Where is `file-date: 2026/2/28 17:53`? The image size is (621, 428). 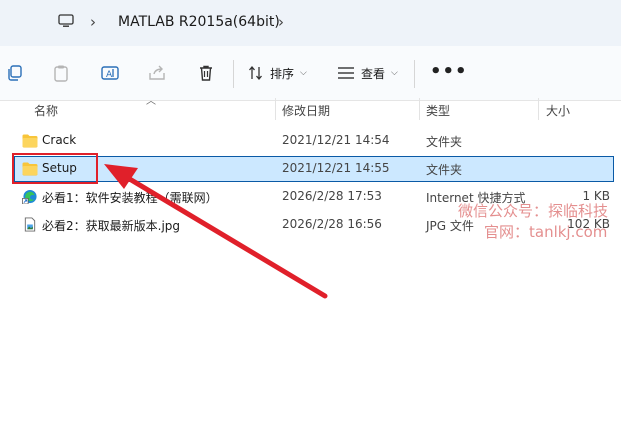
file-date: 2026/2/28 17:53 is located at coordinates (332, 196).